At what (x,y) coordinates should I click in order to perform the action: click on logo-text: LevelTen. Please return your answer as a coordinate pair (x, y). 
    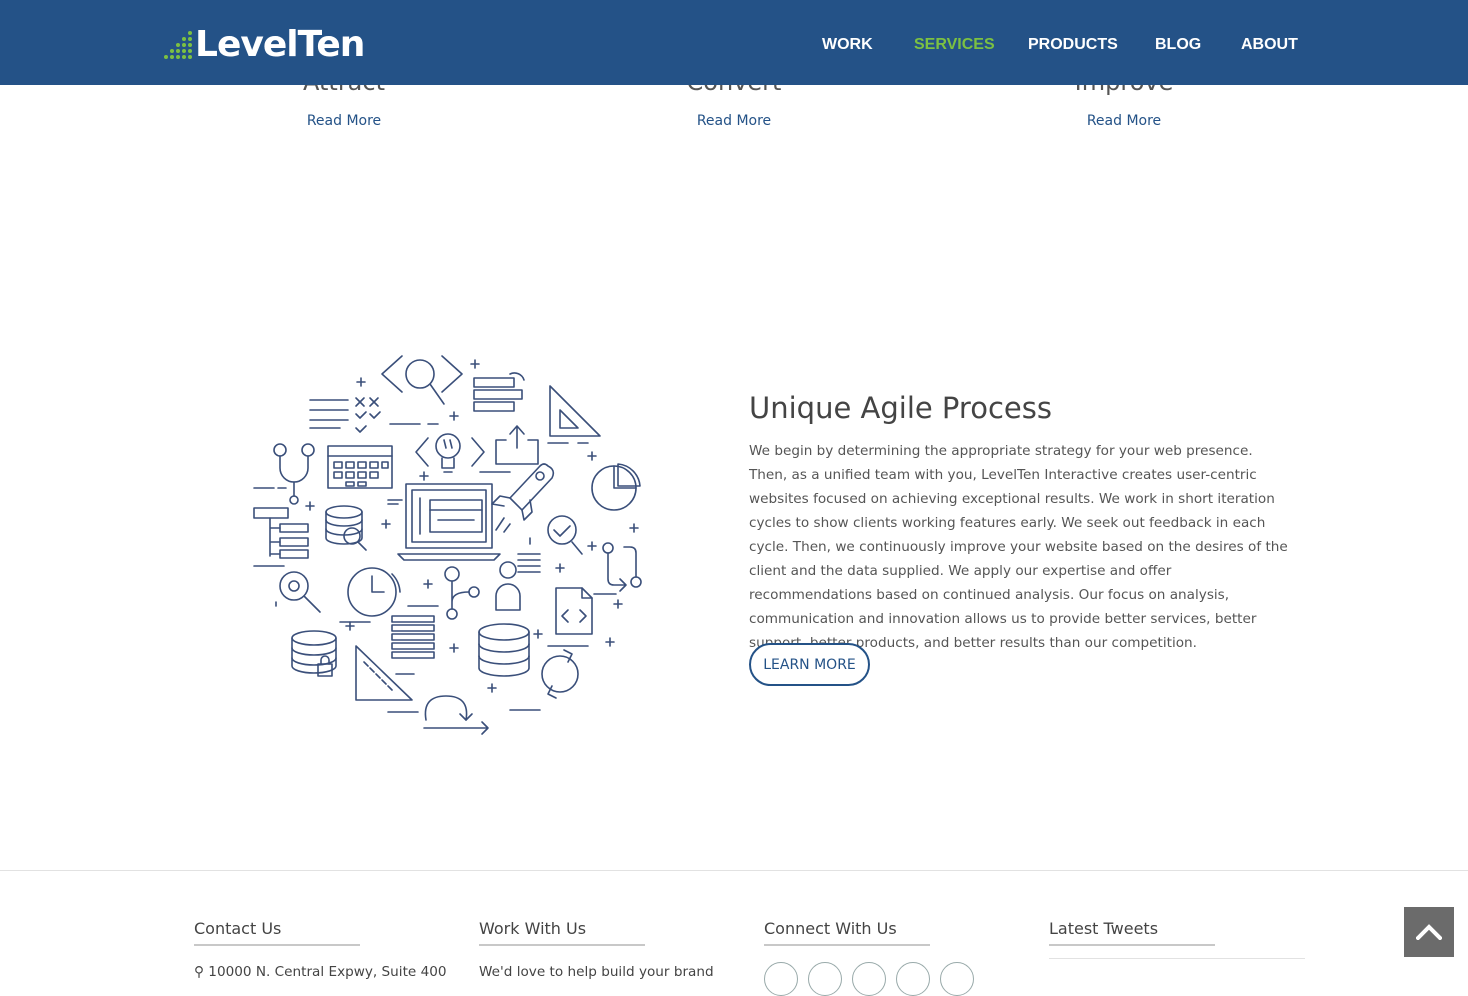
    Looking at the image, I should click on (280, 44).